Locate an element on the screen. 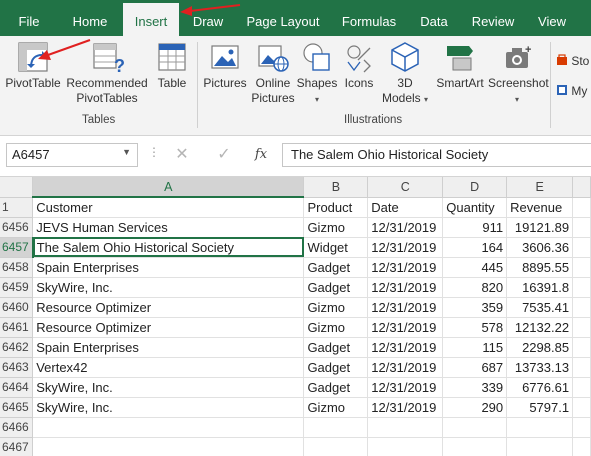 This screenshot has width=591, height=456. cell: 5797.1 is located at coordinates (540, 407).